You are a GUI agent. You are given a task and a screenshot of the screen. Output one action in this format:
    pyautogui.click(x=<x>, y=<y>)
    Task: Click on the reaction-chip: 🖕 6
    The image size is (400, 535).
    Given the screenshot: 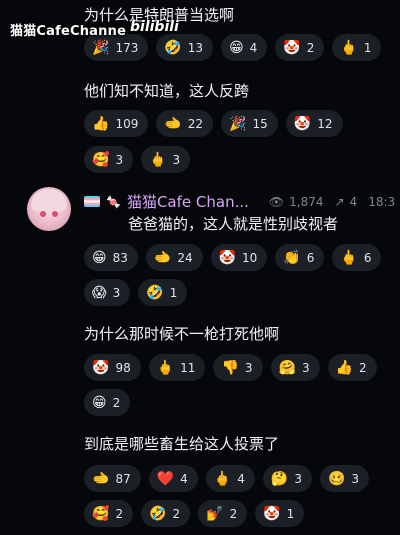 What is the action you would take?
    pyautogui.click(x=357, y=257)
    